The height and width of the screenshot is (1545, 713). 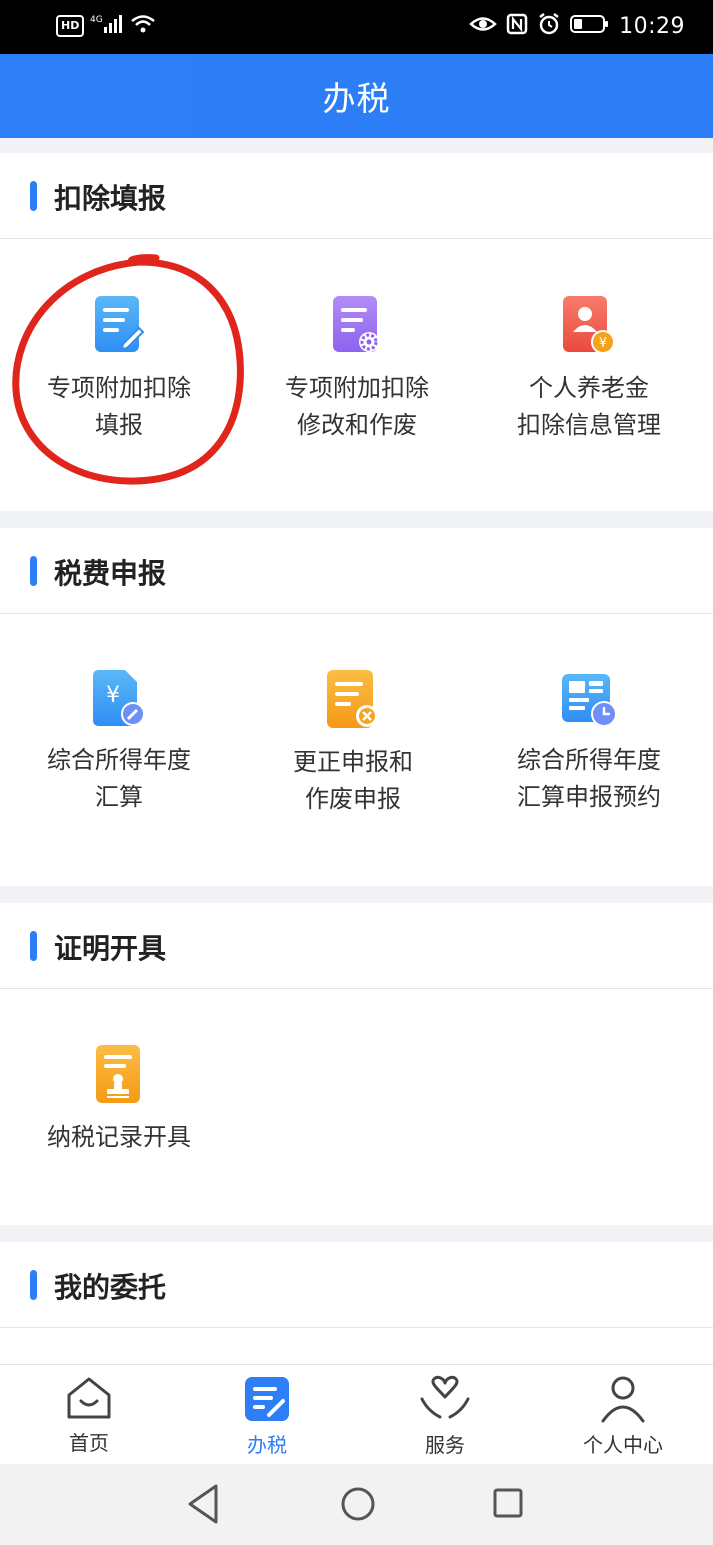 I want to click on system-nav-bar, so click(x=356, y=1504).